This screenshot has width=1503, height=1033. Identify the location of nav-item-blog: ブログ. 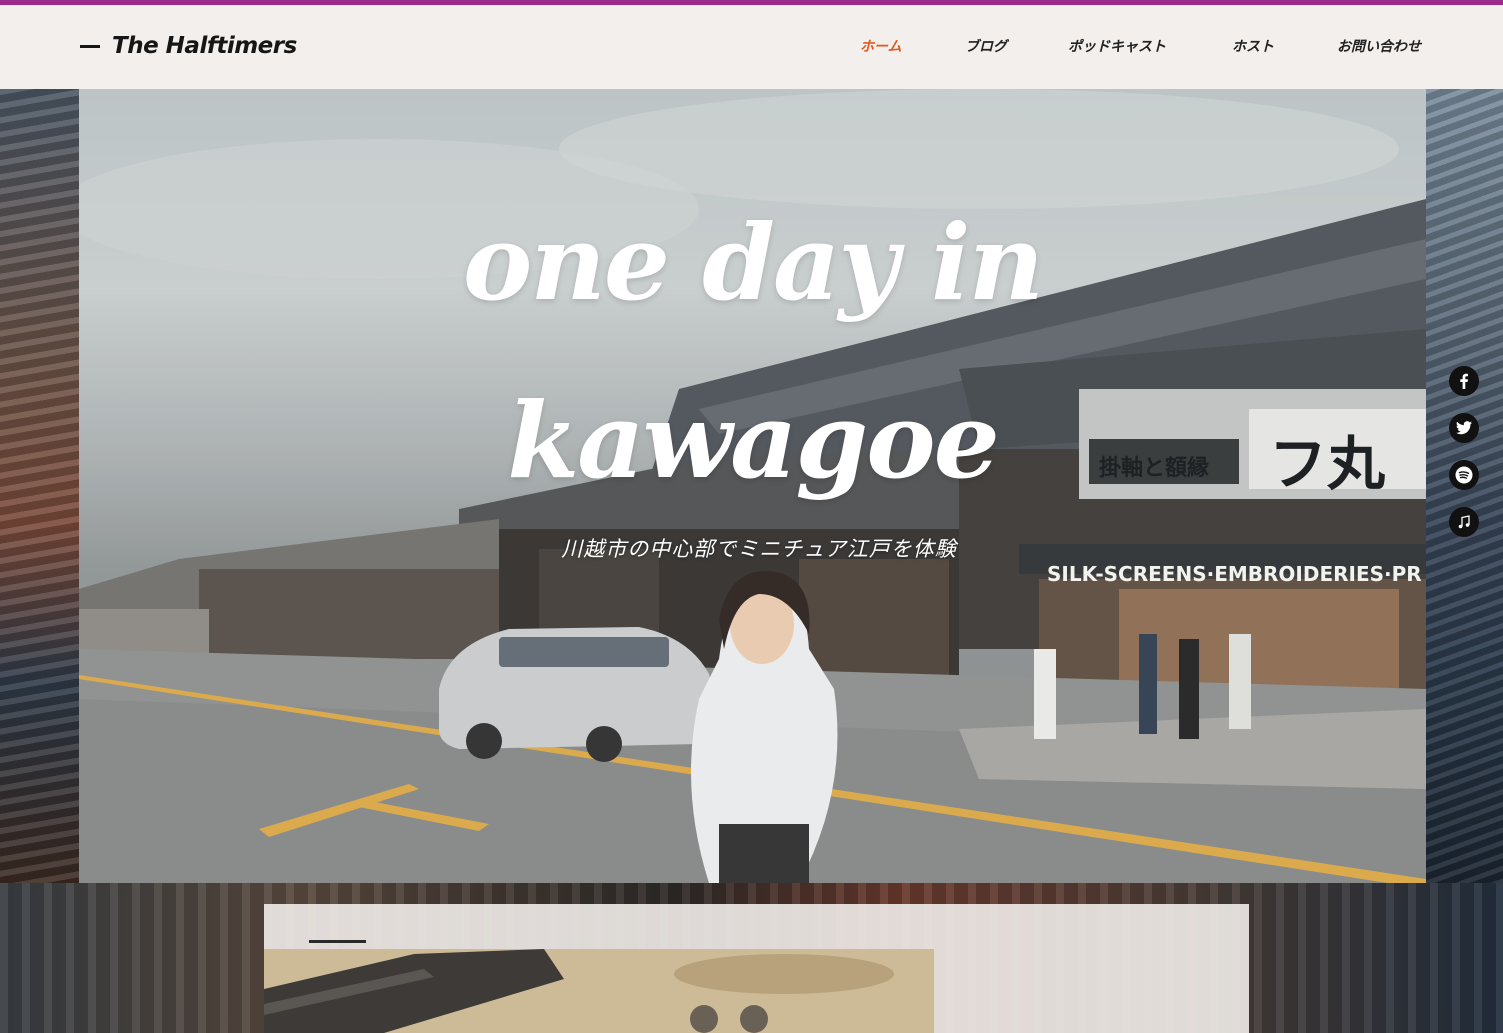
(986, 46).